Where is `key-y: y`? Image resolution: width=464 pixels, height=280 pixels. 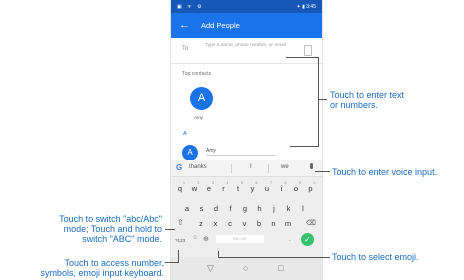
key-y: y is located at coordinates (253, 188).